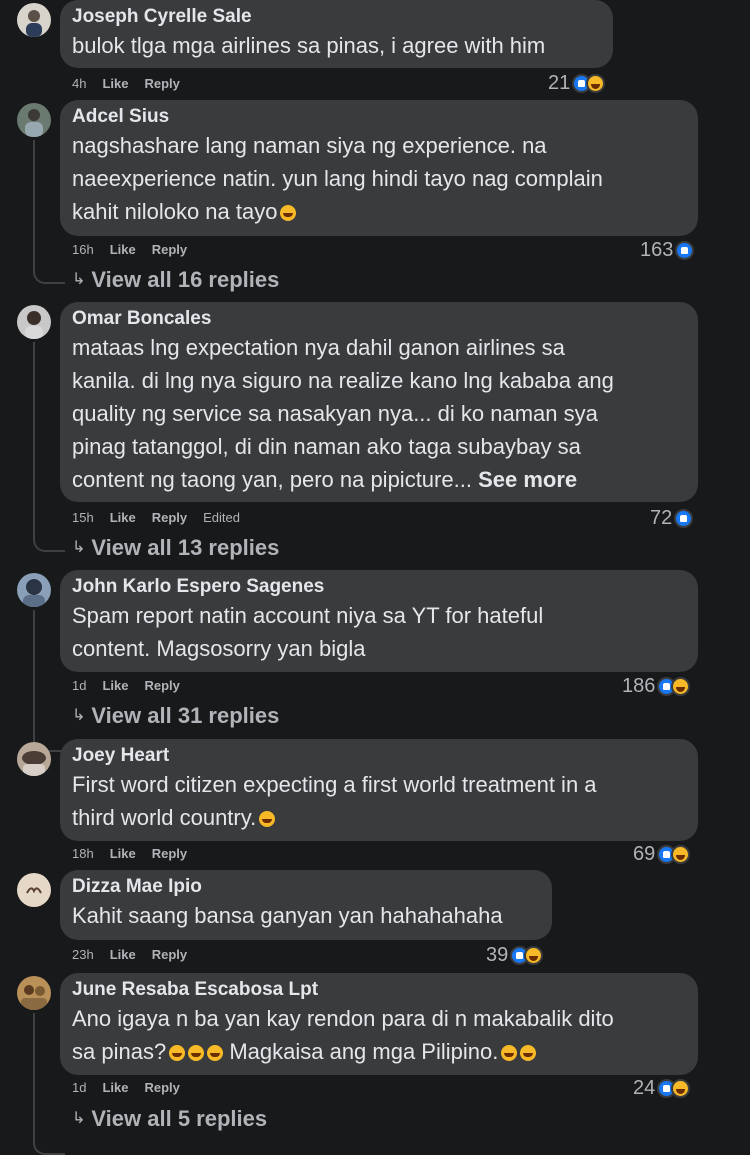 The image size is (750, 1155). Describe the element at coordinates (577, 83) in the screenshot. I see `reaction-count: 21` at that location.